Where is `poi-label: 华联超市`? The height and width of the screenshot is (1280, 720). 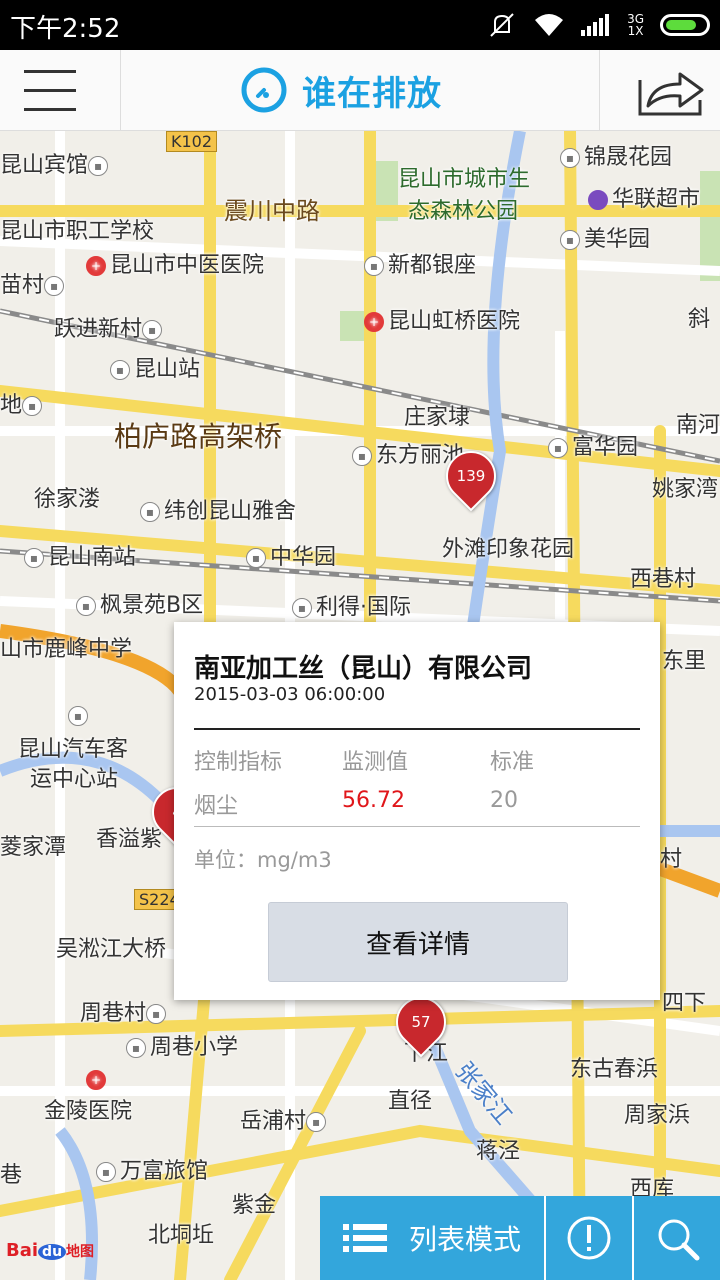
poi-label: 华联超市 is located at coordinates (644, 197).